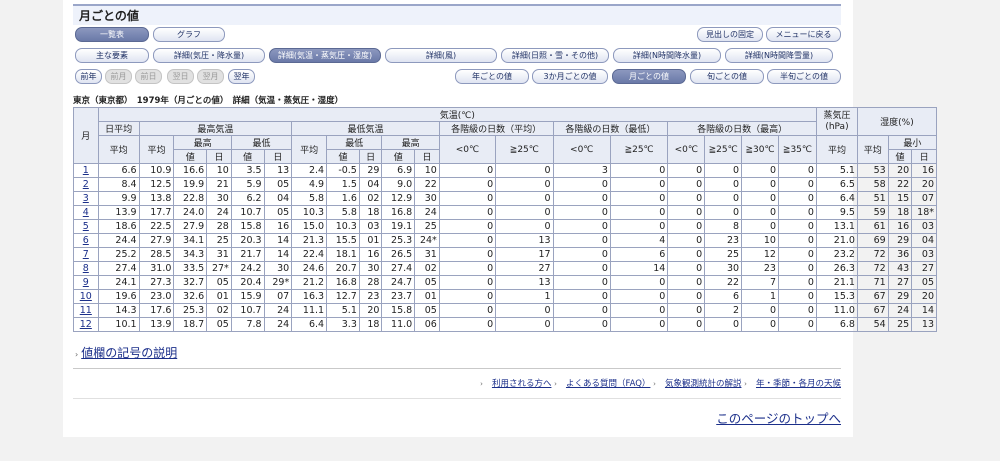 The width and height of the screenshot is (1000, 461). I want to click on table-cell: 1.5, so click(343, 184).